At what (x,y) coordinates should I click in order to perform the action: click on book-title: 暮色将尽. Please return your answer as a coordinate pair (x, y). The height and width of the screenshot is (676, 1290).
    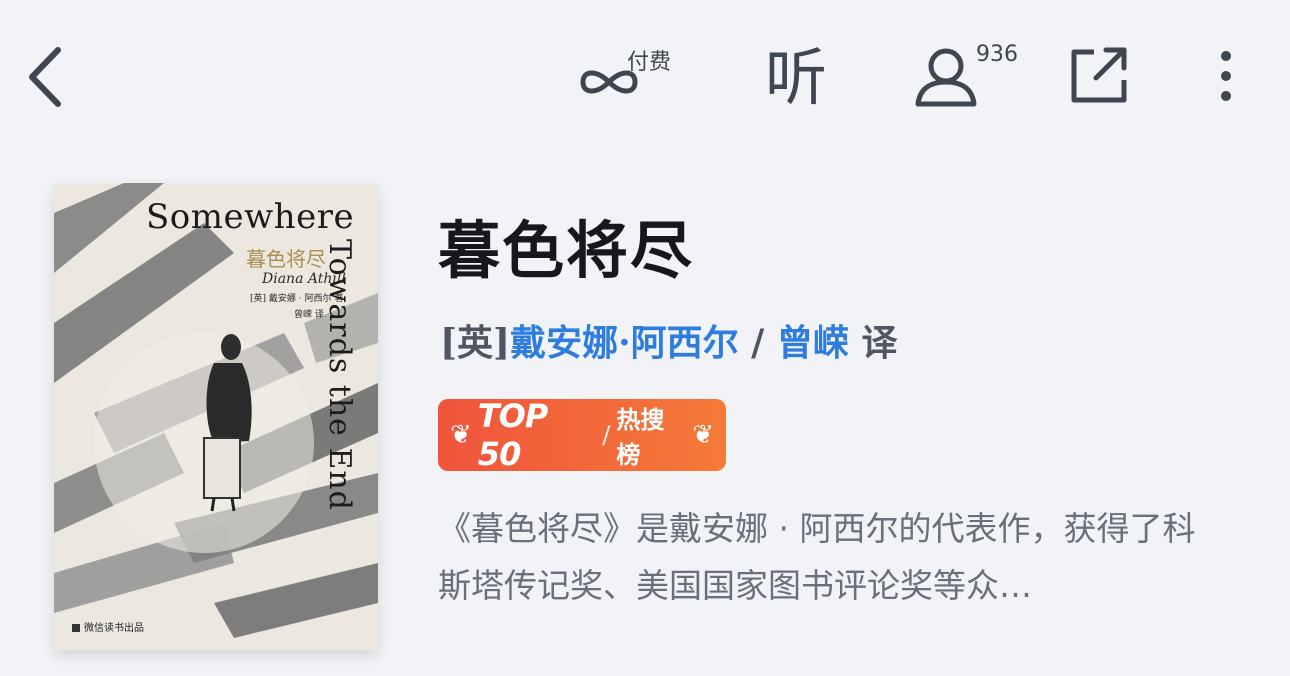
    Looking at the image, I should click on (566, 250).